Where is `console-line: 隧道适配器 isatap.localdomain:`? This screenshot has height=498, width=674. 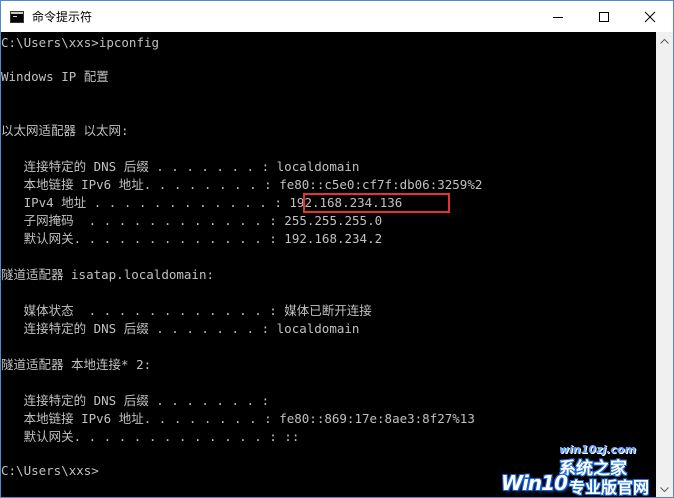
console-line: 隧道适配器 isatap.localdomain: is located at coordinates (108, 274).